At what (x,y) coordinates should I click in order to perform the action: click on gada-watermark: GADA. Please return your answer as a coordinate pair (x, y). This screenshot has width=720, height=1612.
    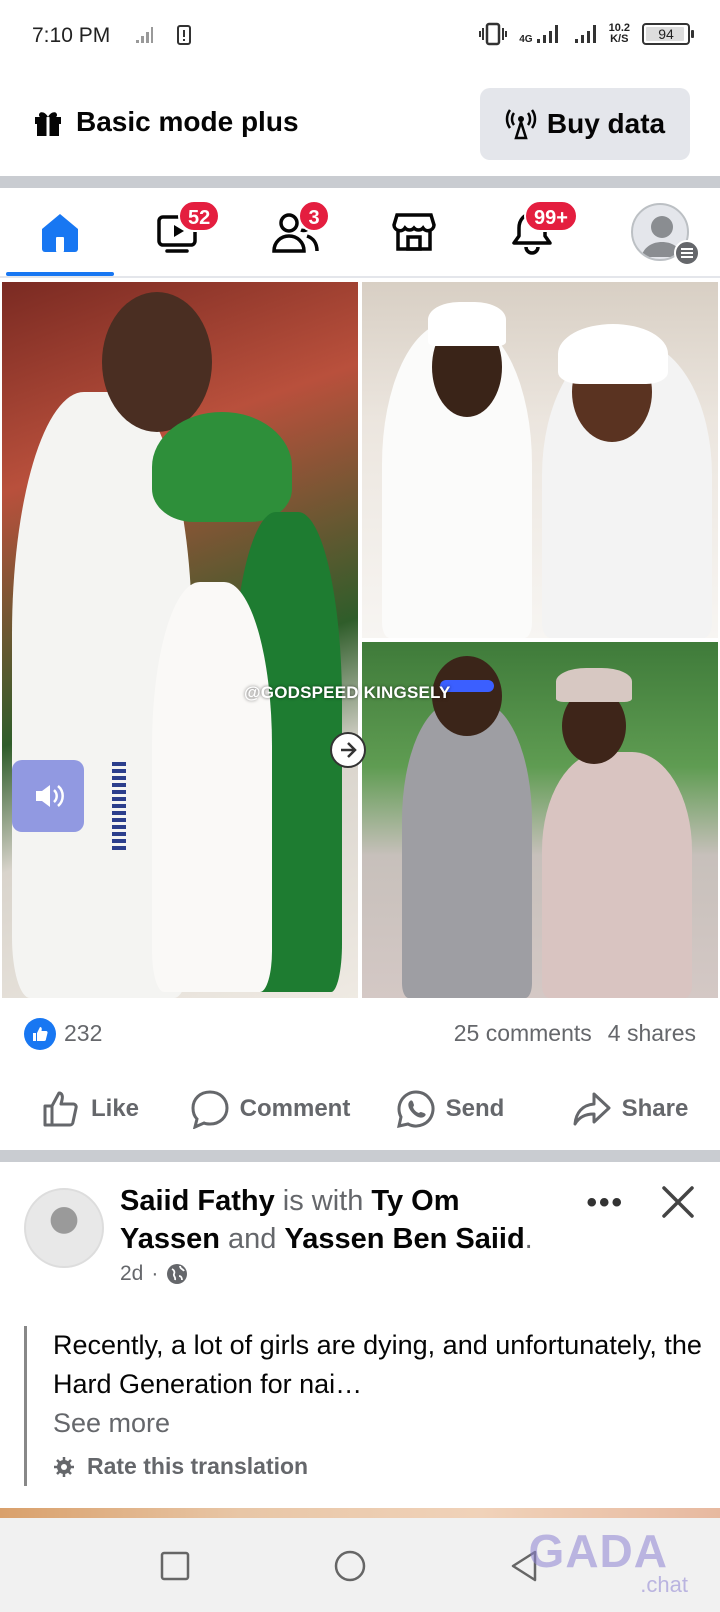
    Looking at the image, I should click on (598, 1551).